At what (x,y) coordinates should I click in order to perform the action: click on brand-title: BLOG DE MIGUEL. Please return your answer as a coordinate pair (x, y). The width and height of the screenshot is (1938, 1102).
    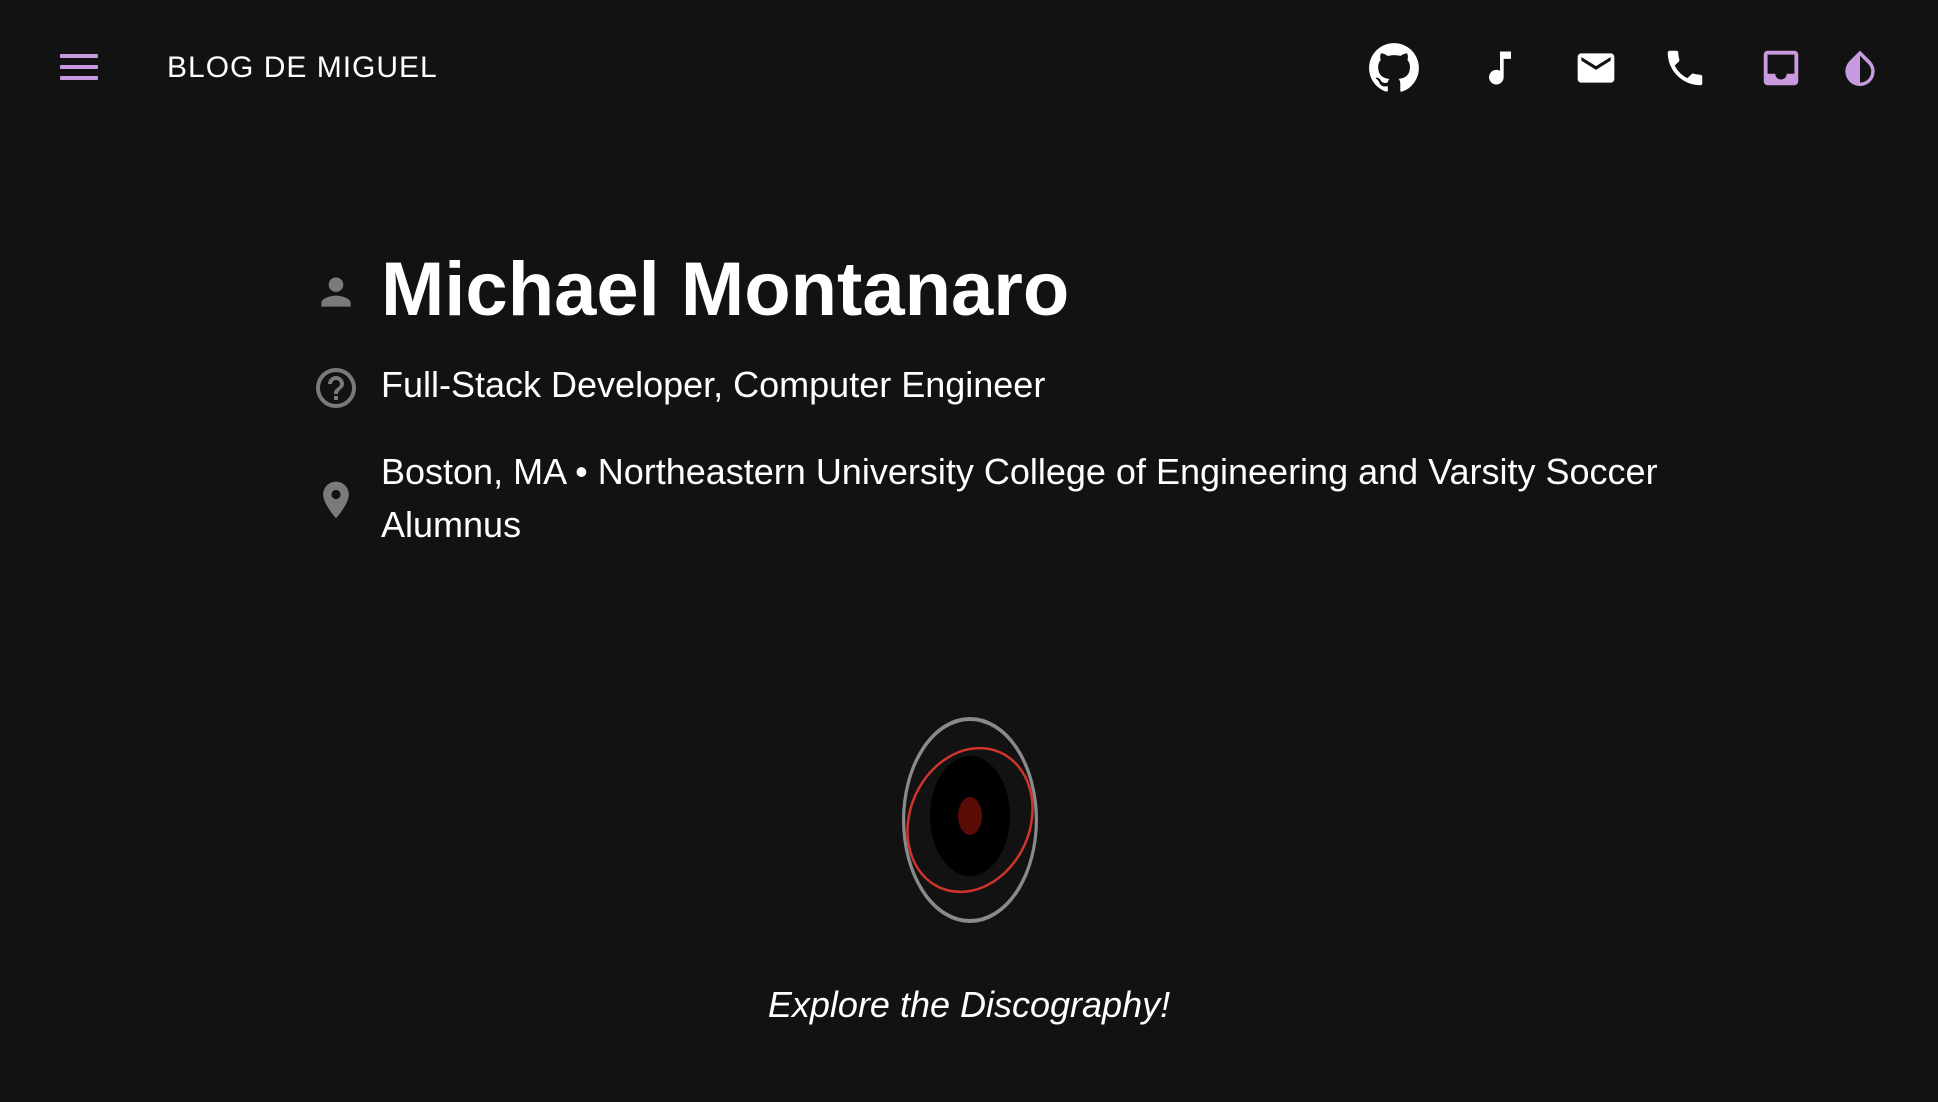
    Looking at the image, I should click on (302, 68).